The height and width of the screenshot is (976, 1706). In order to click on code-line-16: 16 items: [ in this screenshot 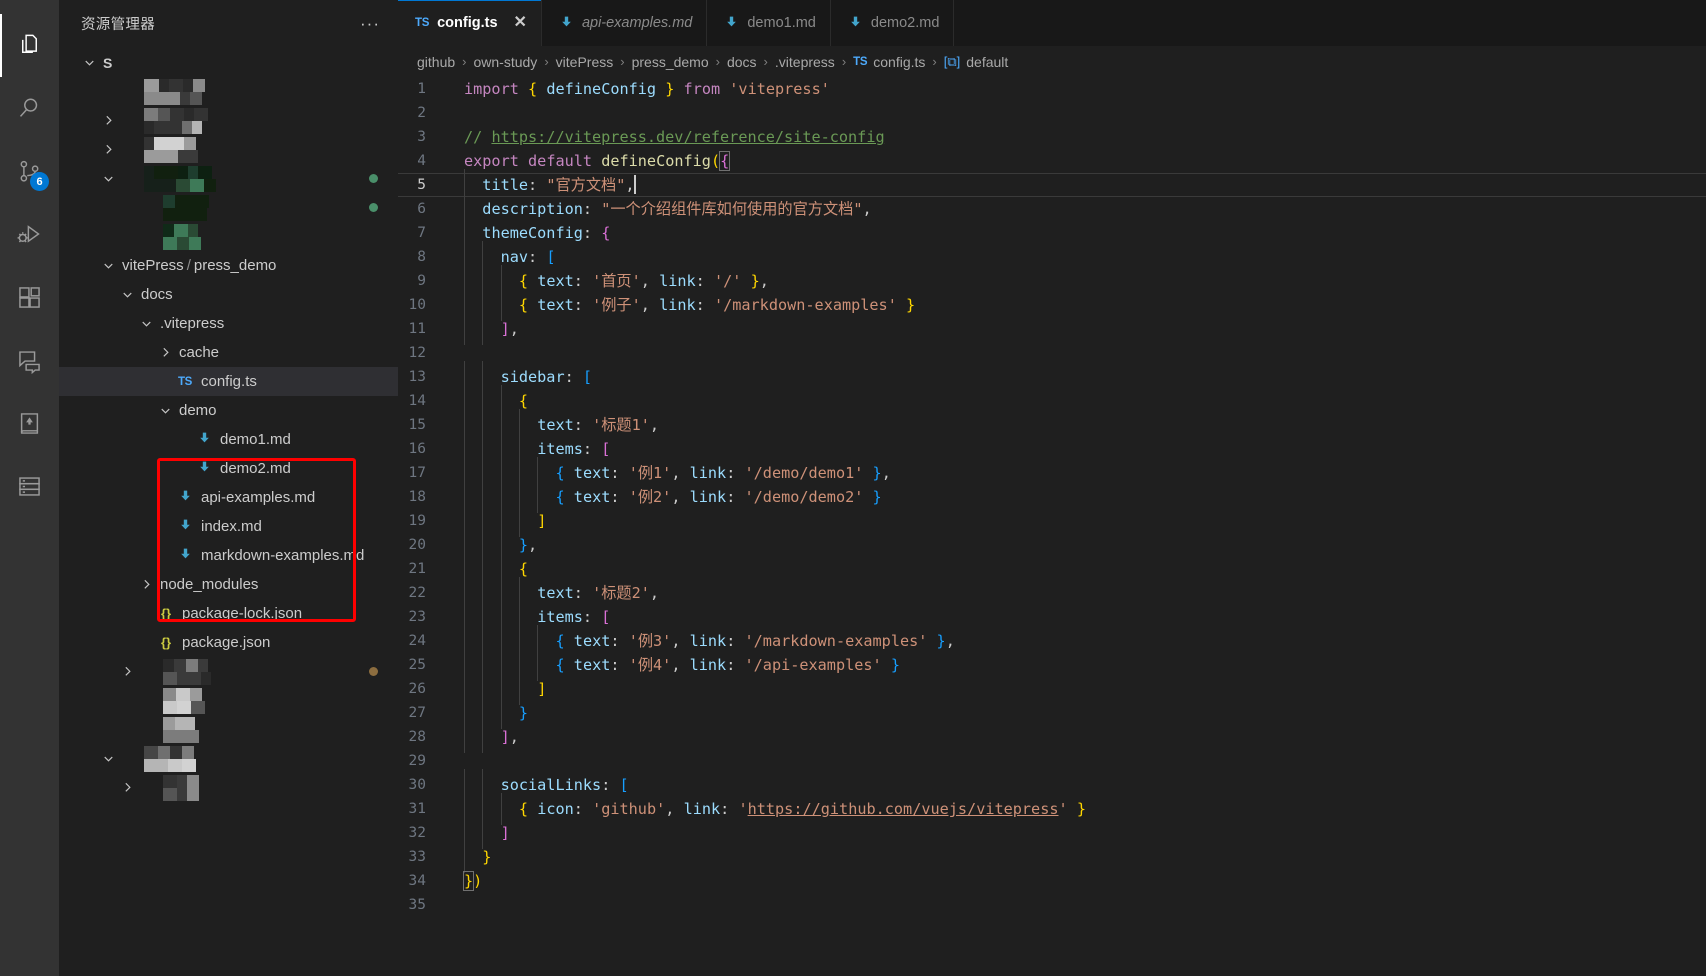, I will do `click(1052, 449)`.